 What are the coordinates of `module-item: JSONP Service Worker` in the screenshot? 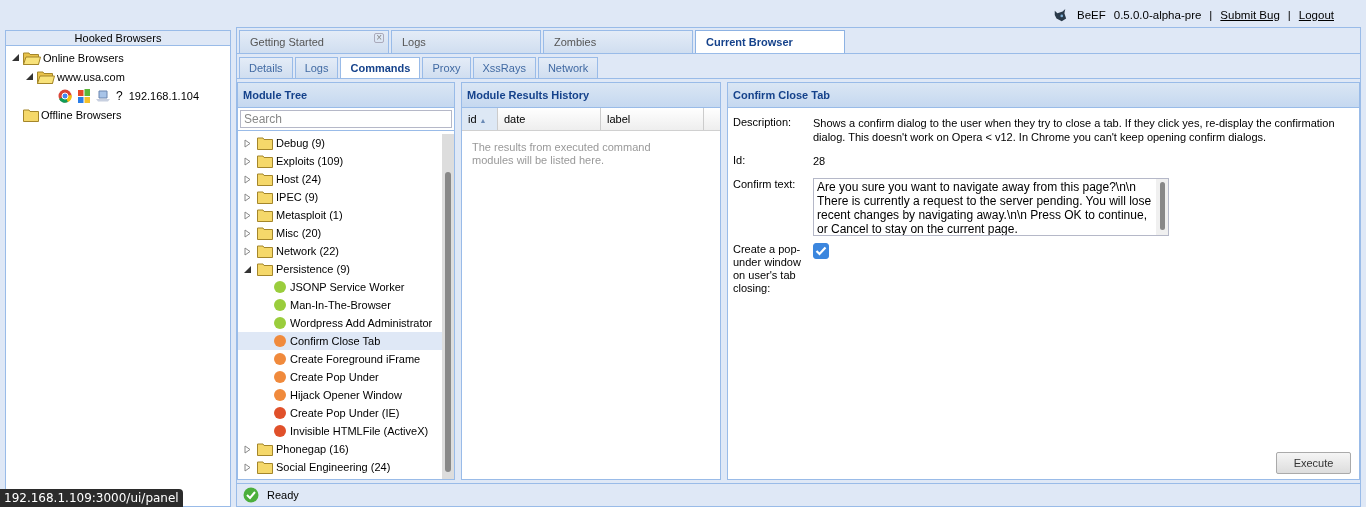 It's located at (347, 287).